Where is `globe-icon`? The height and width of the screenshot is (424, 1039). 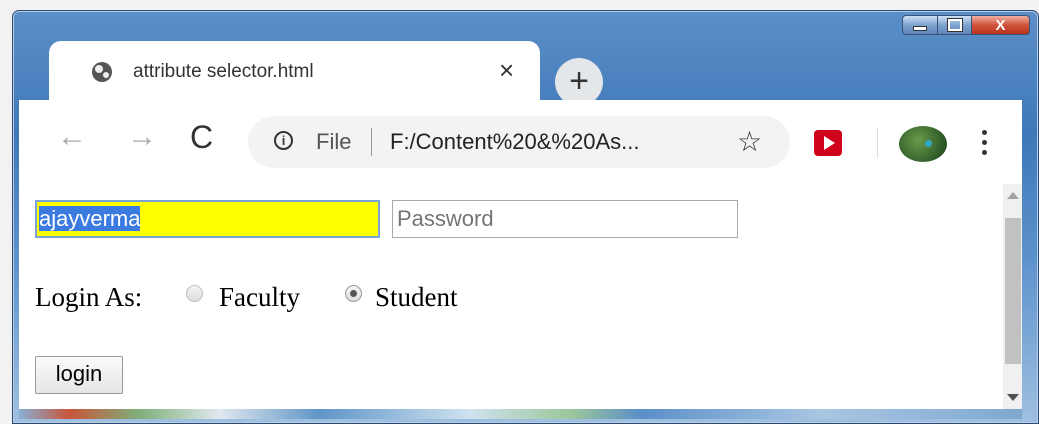
globe-icon is located at coordinates (102, 72).